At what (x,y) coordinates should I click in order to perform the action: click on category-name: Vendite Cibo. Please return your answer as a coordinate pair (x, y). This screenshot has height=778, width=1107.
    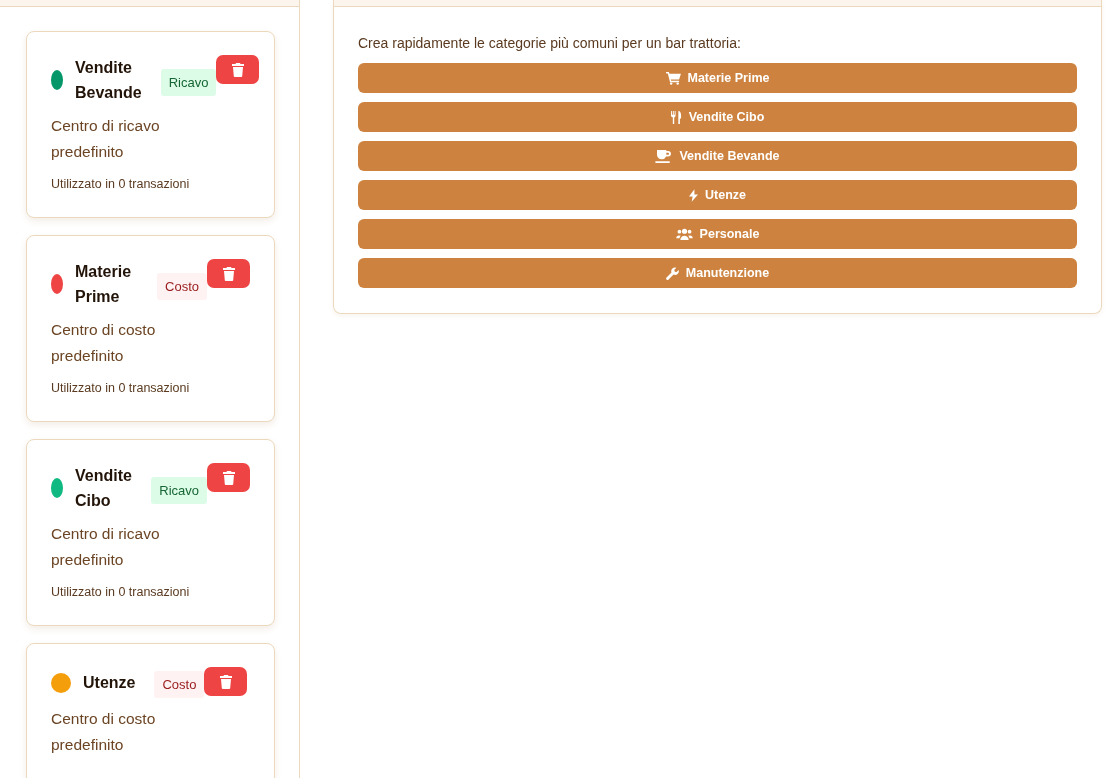
    Looking at the image, I should click on (104, 488).